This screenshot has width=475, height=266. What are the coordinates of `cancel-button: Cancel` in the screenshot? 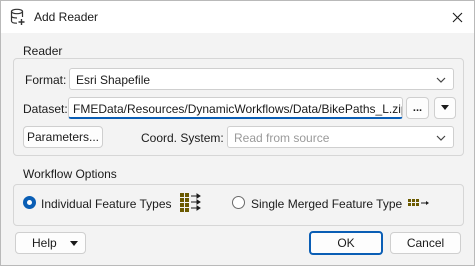 It's located at (425, 243).